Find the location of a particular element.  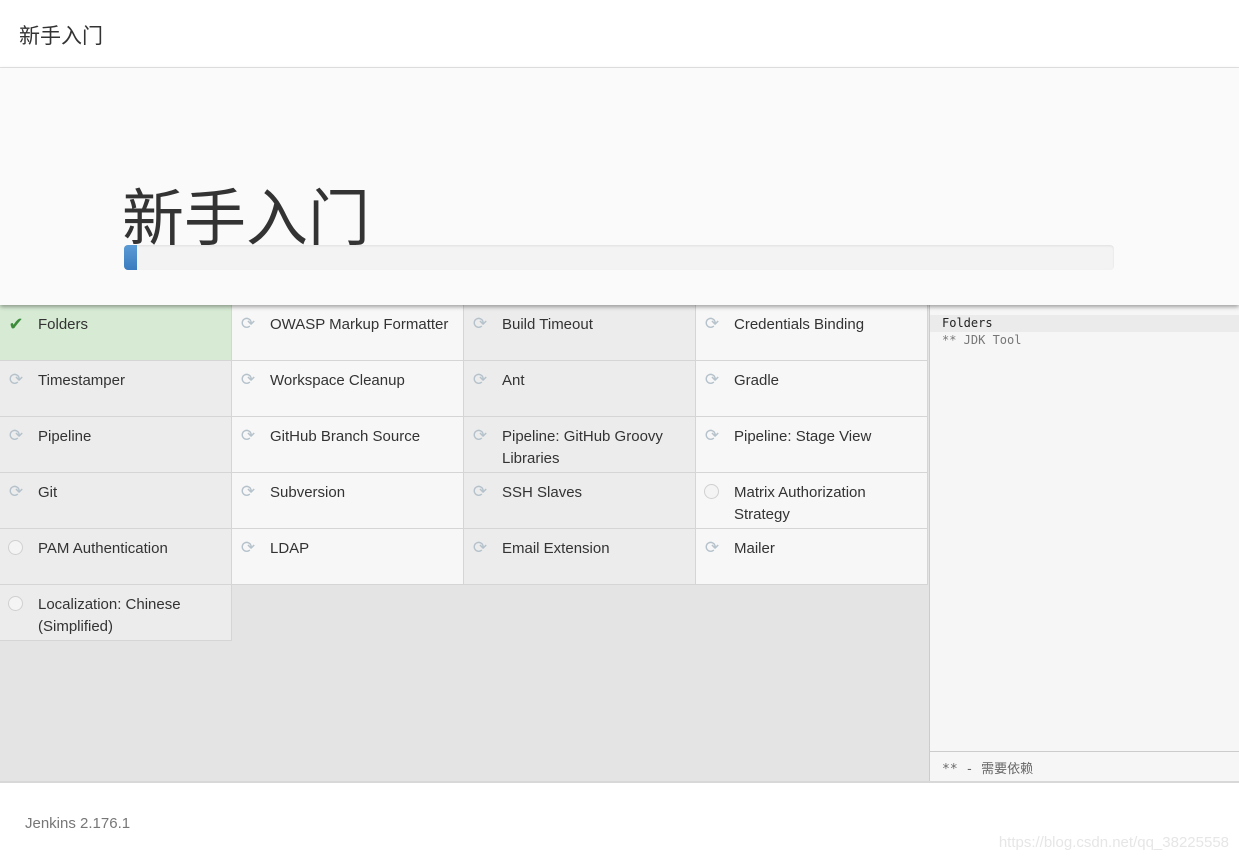

plugin-item: ⟳ Timestamper is located at coordinates (116, 389).